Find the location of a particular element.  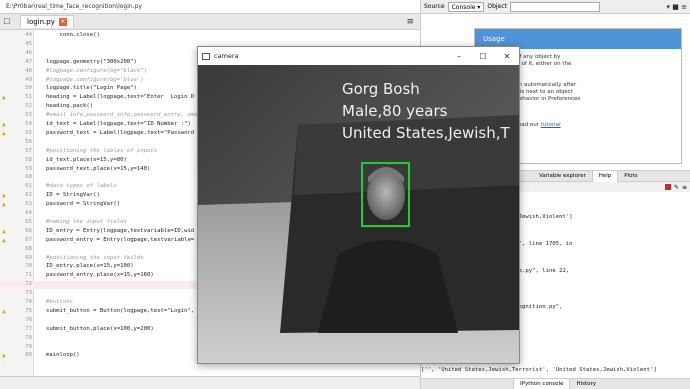

line-text: #logpage.configure(bg='blue') is located at coordinates (95, 79).